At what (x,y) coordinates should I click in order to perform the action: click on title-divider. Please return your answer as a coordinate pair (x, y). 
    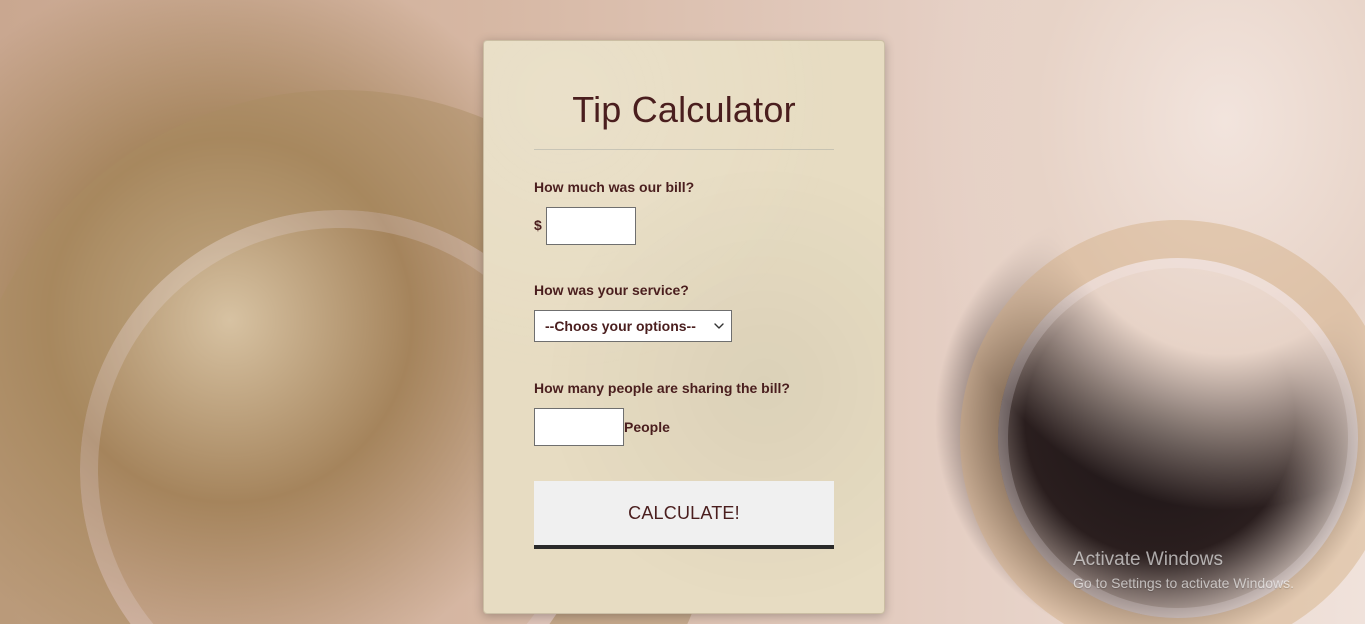
    Looking at the image, I should click on (684, 149).